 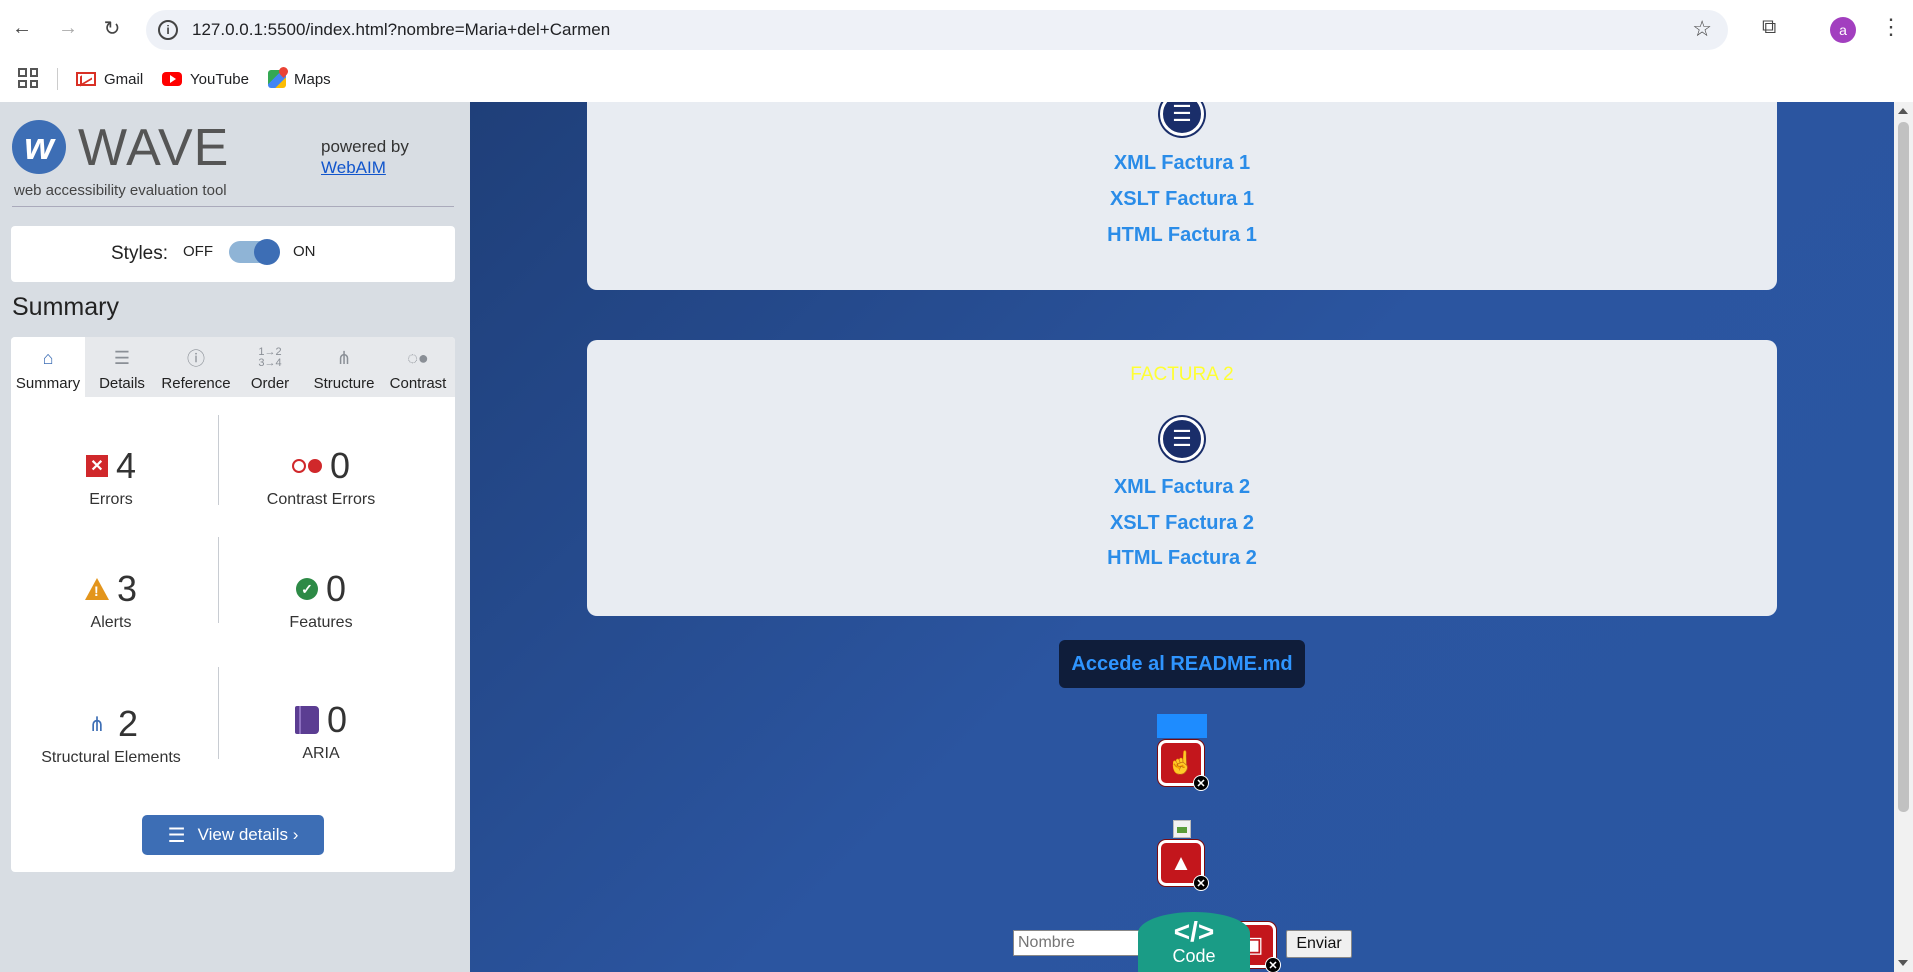 What do you see at coordinates (196, 383) in the screenshot?
I see `tab-label: Reference` at bounding box center [196, 383].